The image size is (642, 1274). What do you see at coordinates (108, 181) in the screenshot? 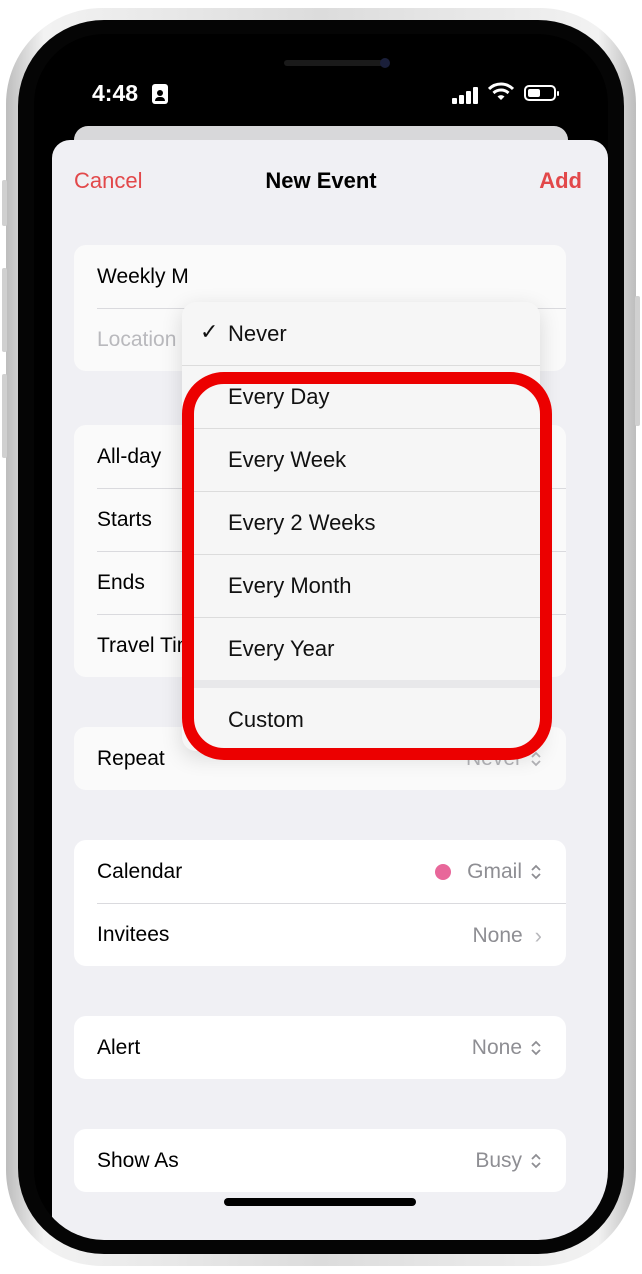
I see `cancel-button: Cancel` at bounding box center [108, 181].